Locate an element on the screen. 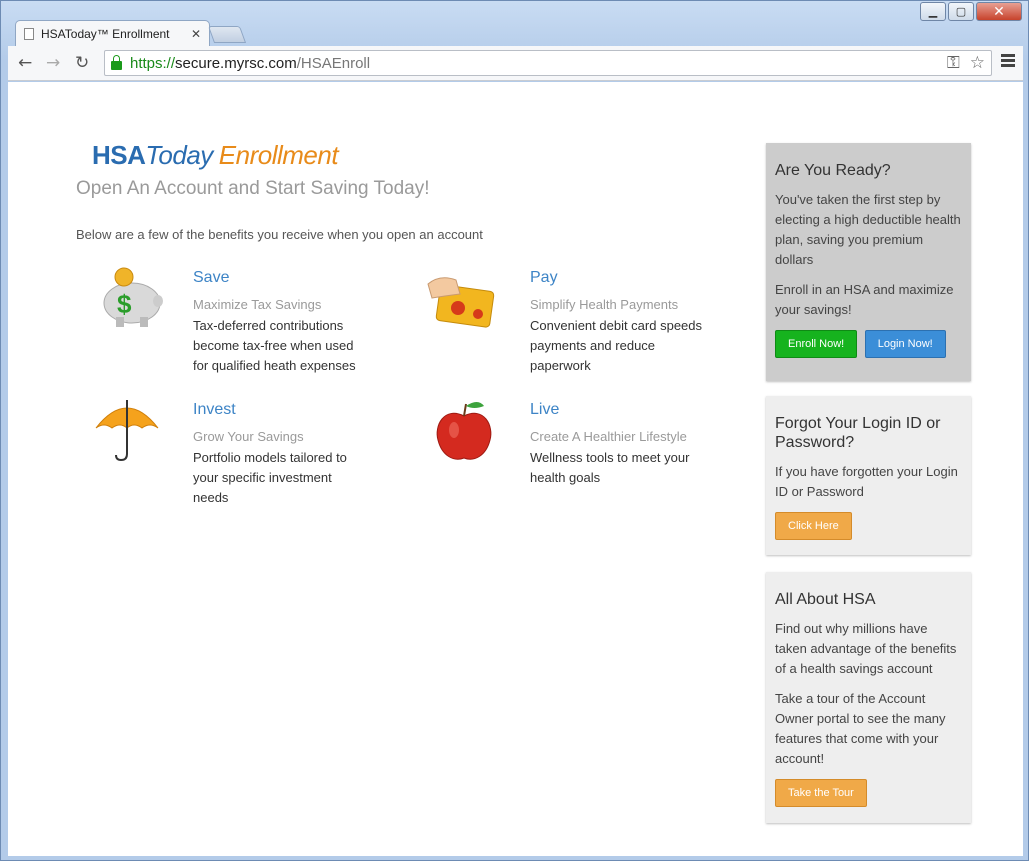 The height and width of the screenshot is (861, 1029). logo-today: Today is located at coordinates (179, 155).